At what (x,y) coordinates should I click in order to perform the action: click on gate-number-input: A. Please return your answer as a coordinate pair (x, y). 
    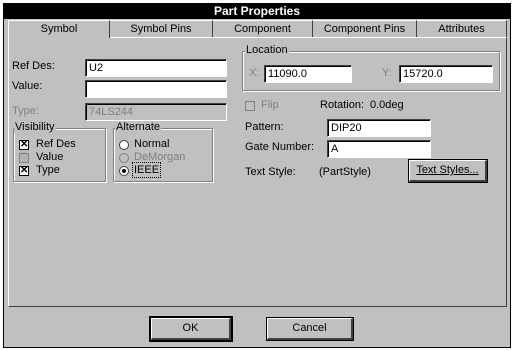
    Looking at the image, I should click on (379, 149).